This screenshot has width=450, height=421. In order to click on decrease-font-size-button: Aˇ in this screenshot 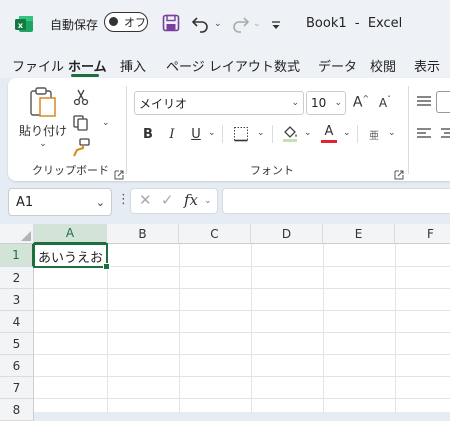, I will do `click(385, 102)`.